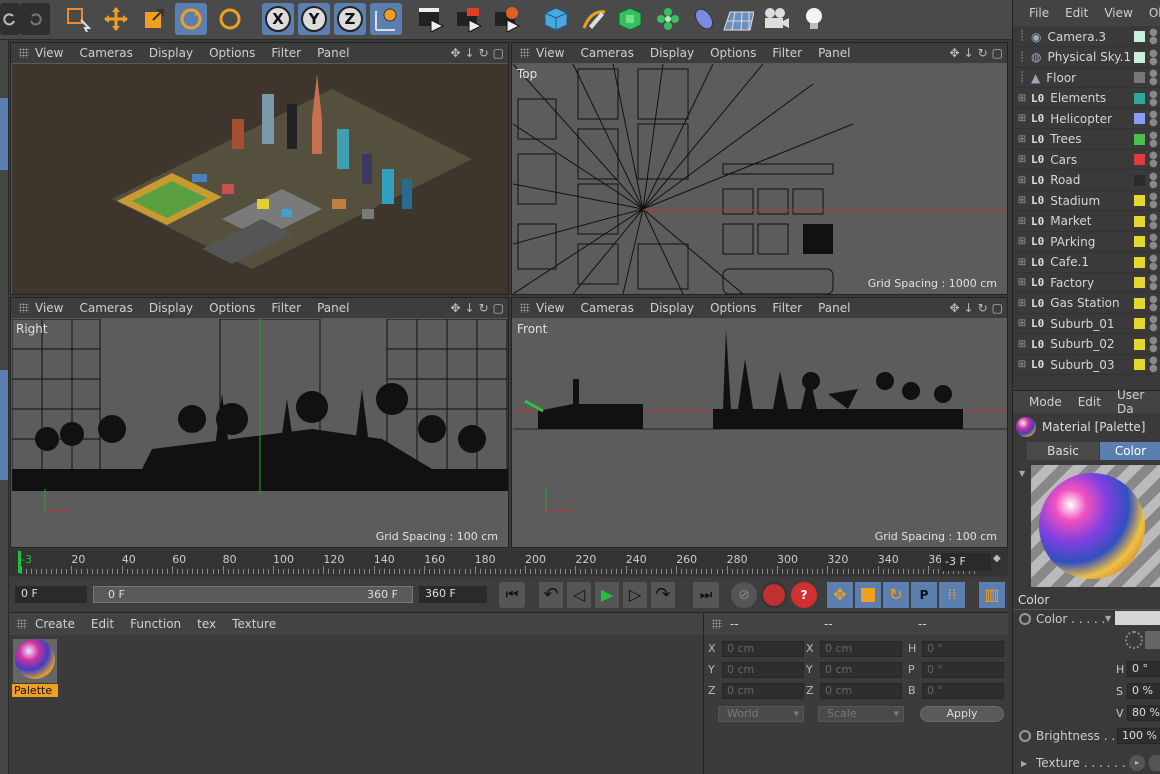 This screenshot has height=774, width=1160. What do you see at coordinates (484, 308) in the screenshot?
I see `orbit-icon: ↻` at bounding box center [484, 308].